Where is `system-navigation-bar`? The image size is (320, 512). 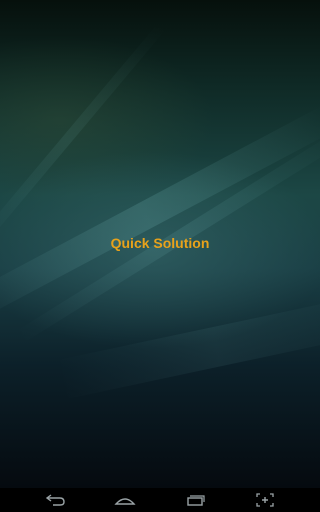
system-navigation-bar is located at coordinates (160, 500).